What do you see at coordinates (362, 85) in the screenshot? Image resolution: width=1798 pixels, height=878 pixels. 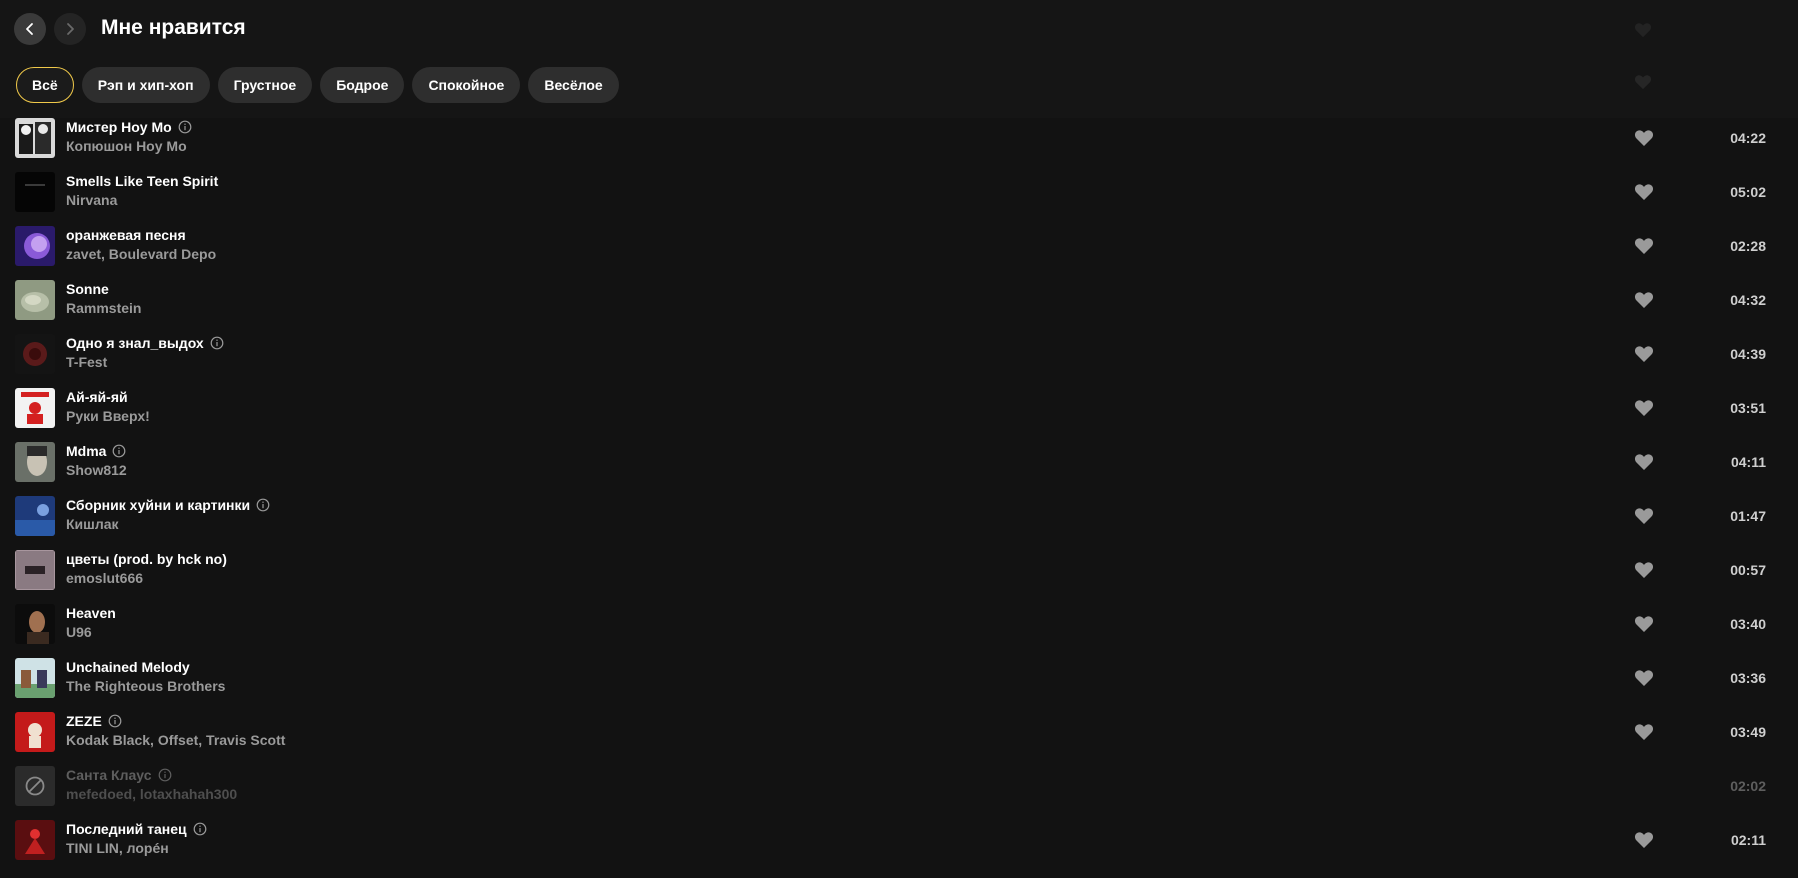 I see `chip-energetic: Бодрое` at bounding box center [362, 85].